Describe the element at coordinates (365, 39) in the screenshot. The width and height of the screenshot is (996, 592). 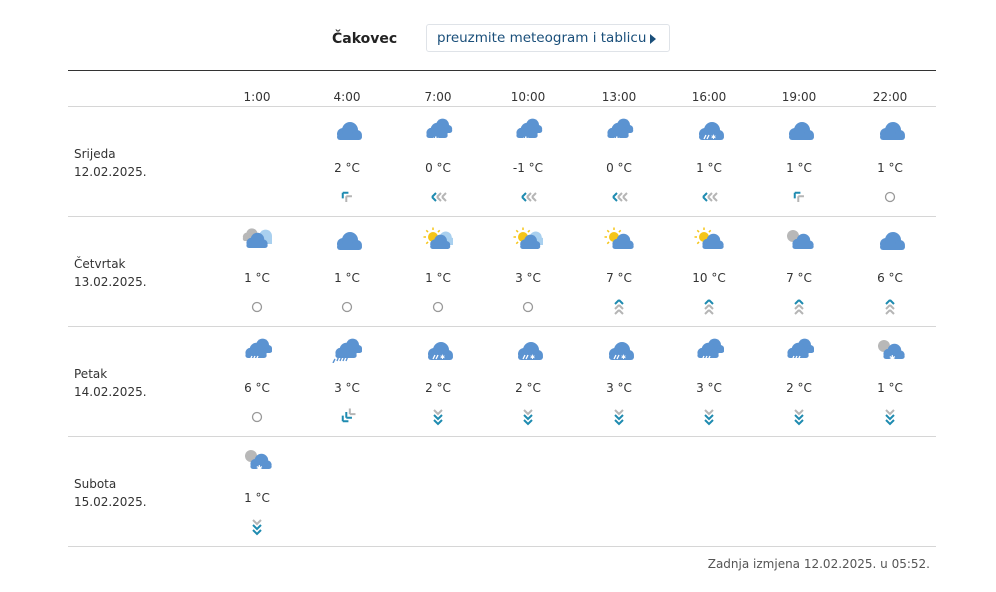
I see `city-name: Čakovec` at that location.